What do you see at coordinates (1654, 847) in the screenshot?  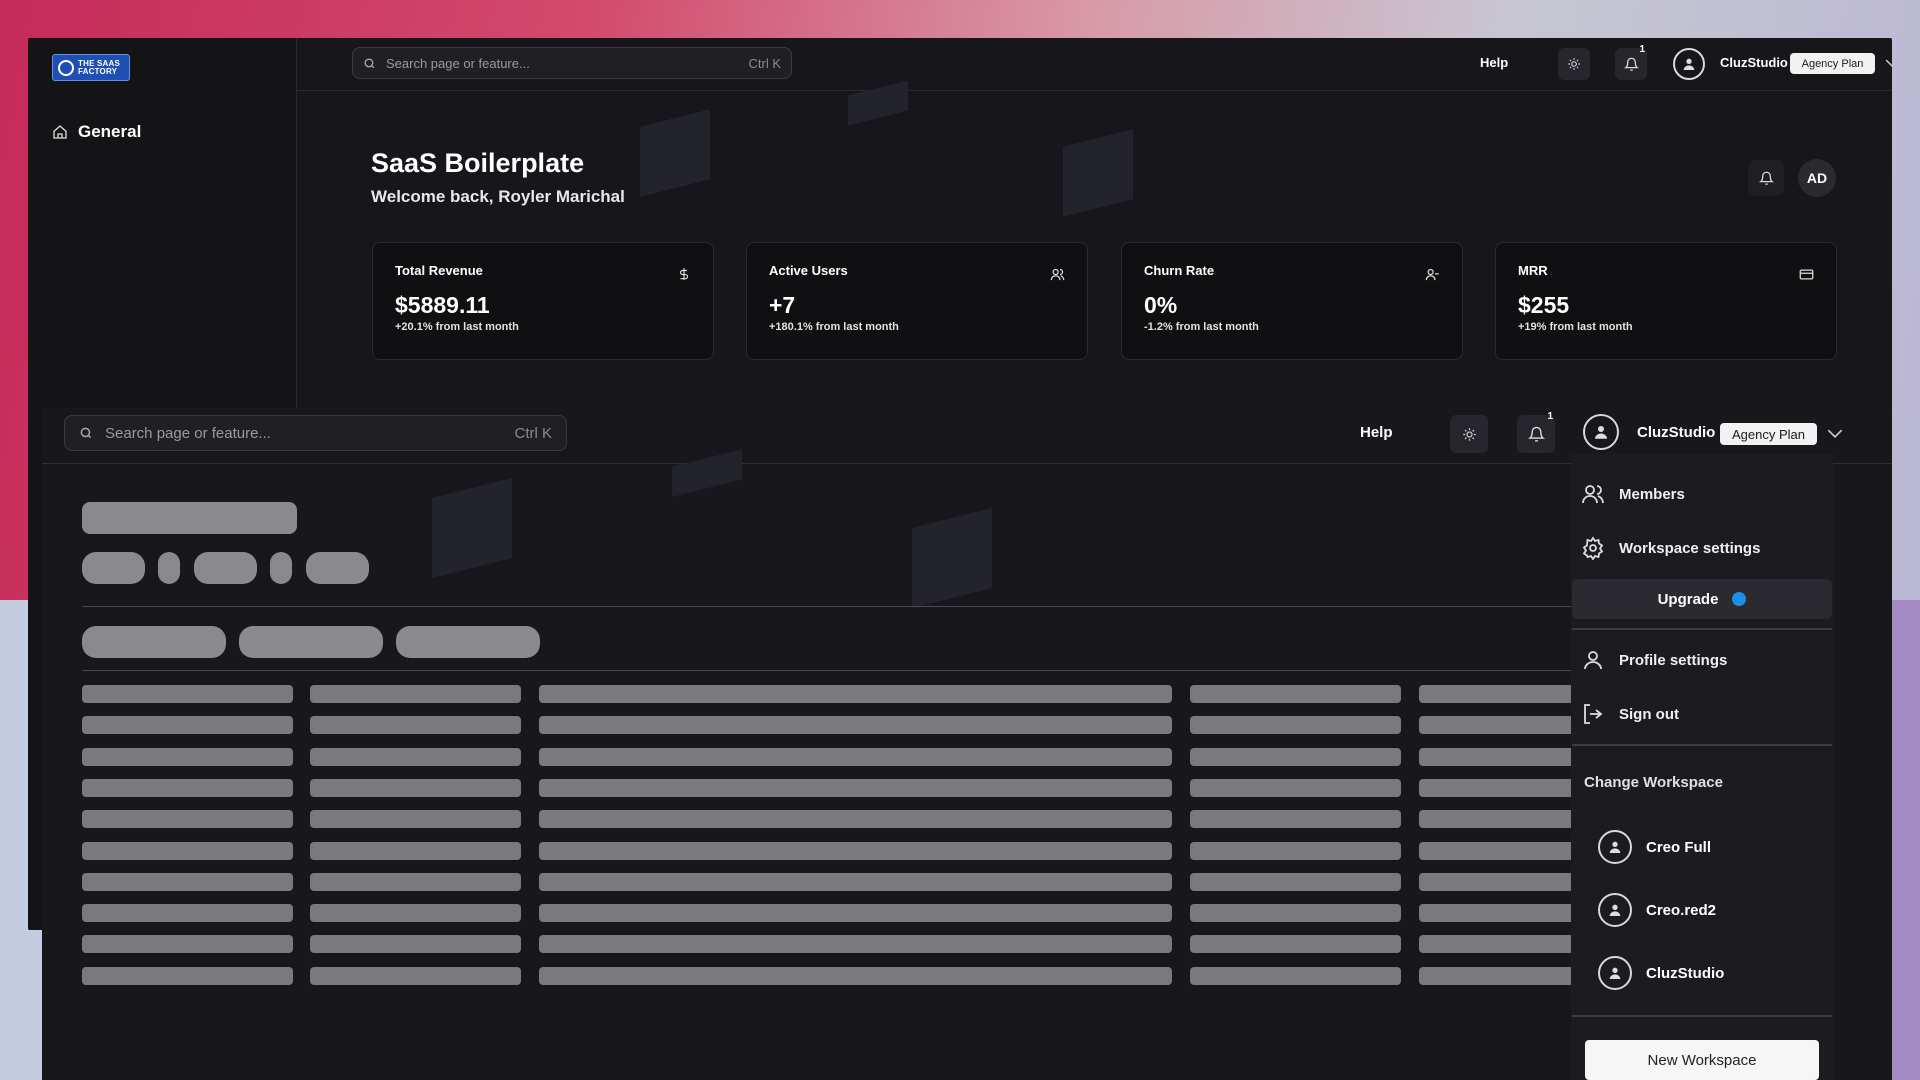 I see `workspace-option: Creo Full` at bounding box center [1654, 847].